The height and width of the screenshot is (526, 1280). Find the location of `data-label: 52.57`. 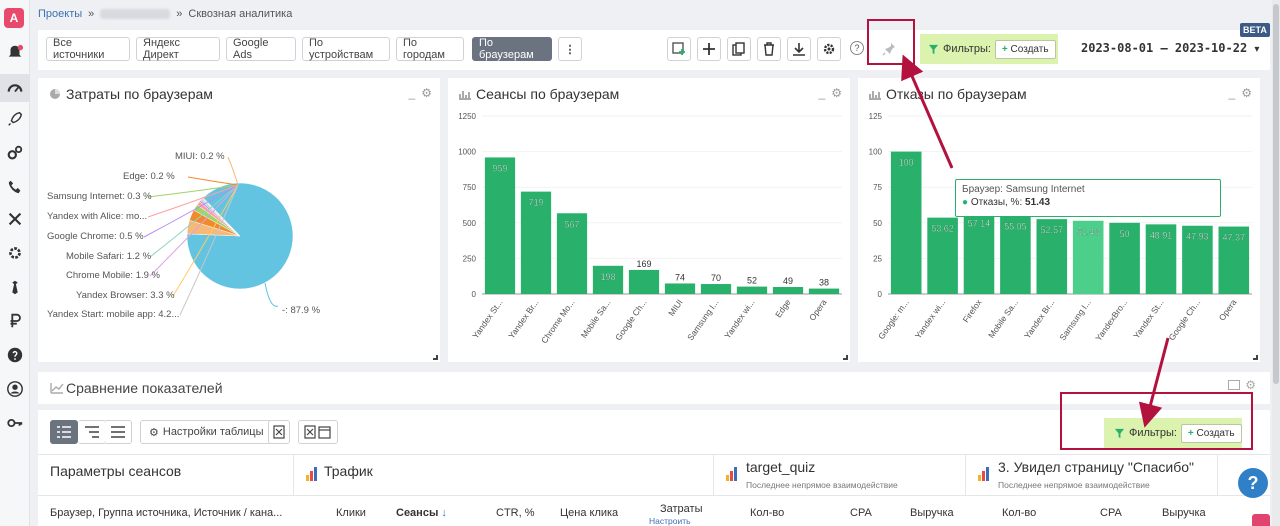

data-label: 52.57 is located at coordinates (1052, 230).